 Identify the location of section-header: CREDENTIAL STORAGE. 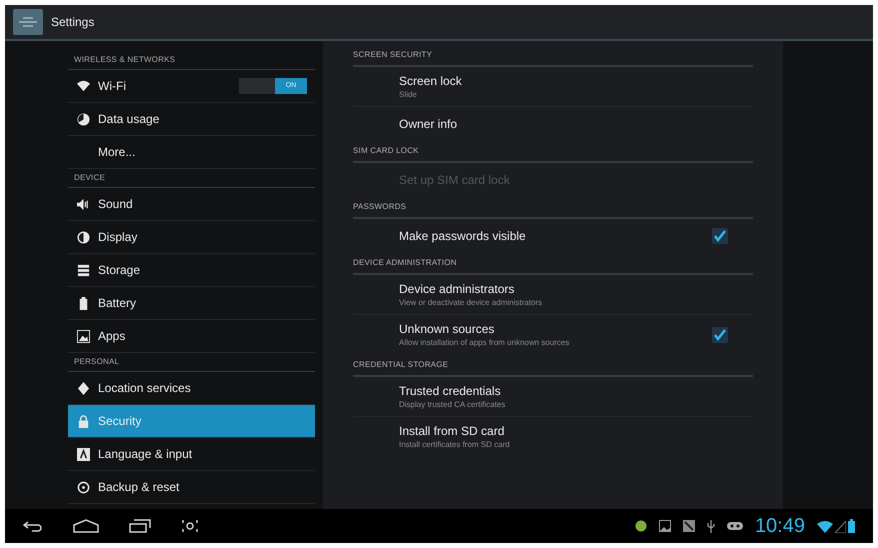
(400, 365).